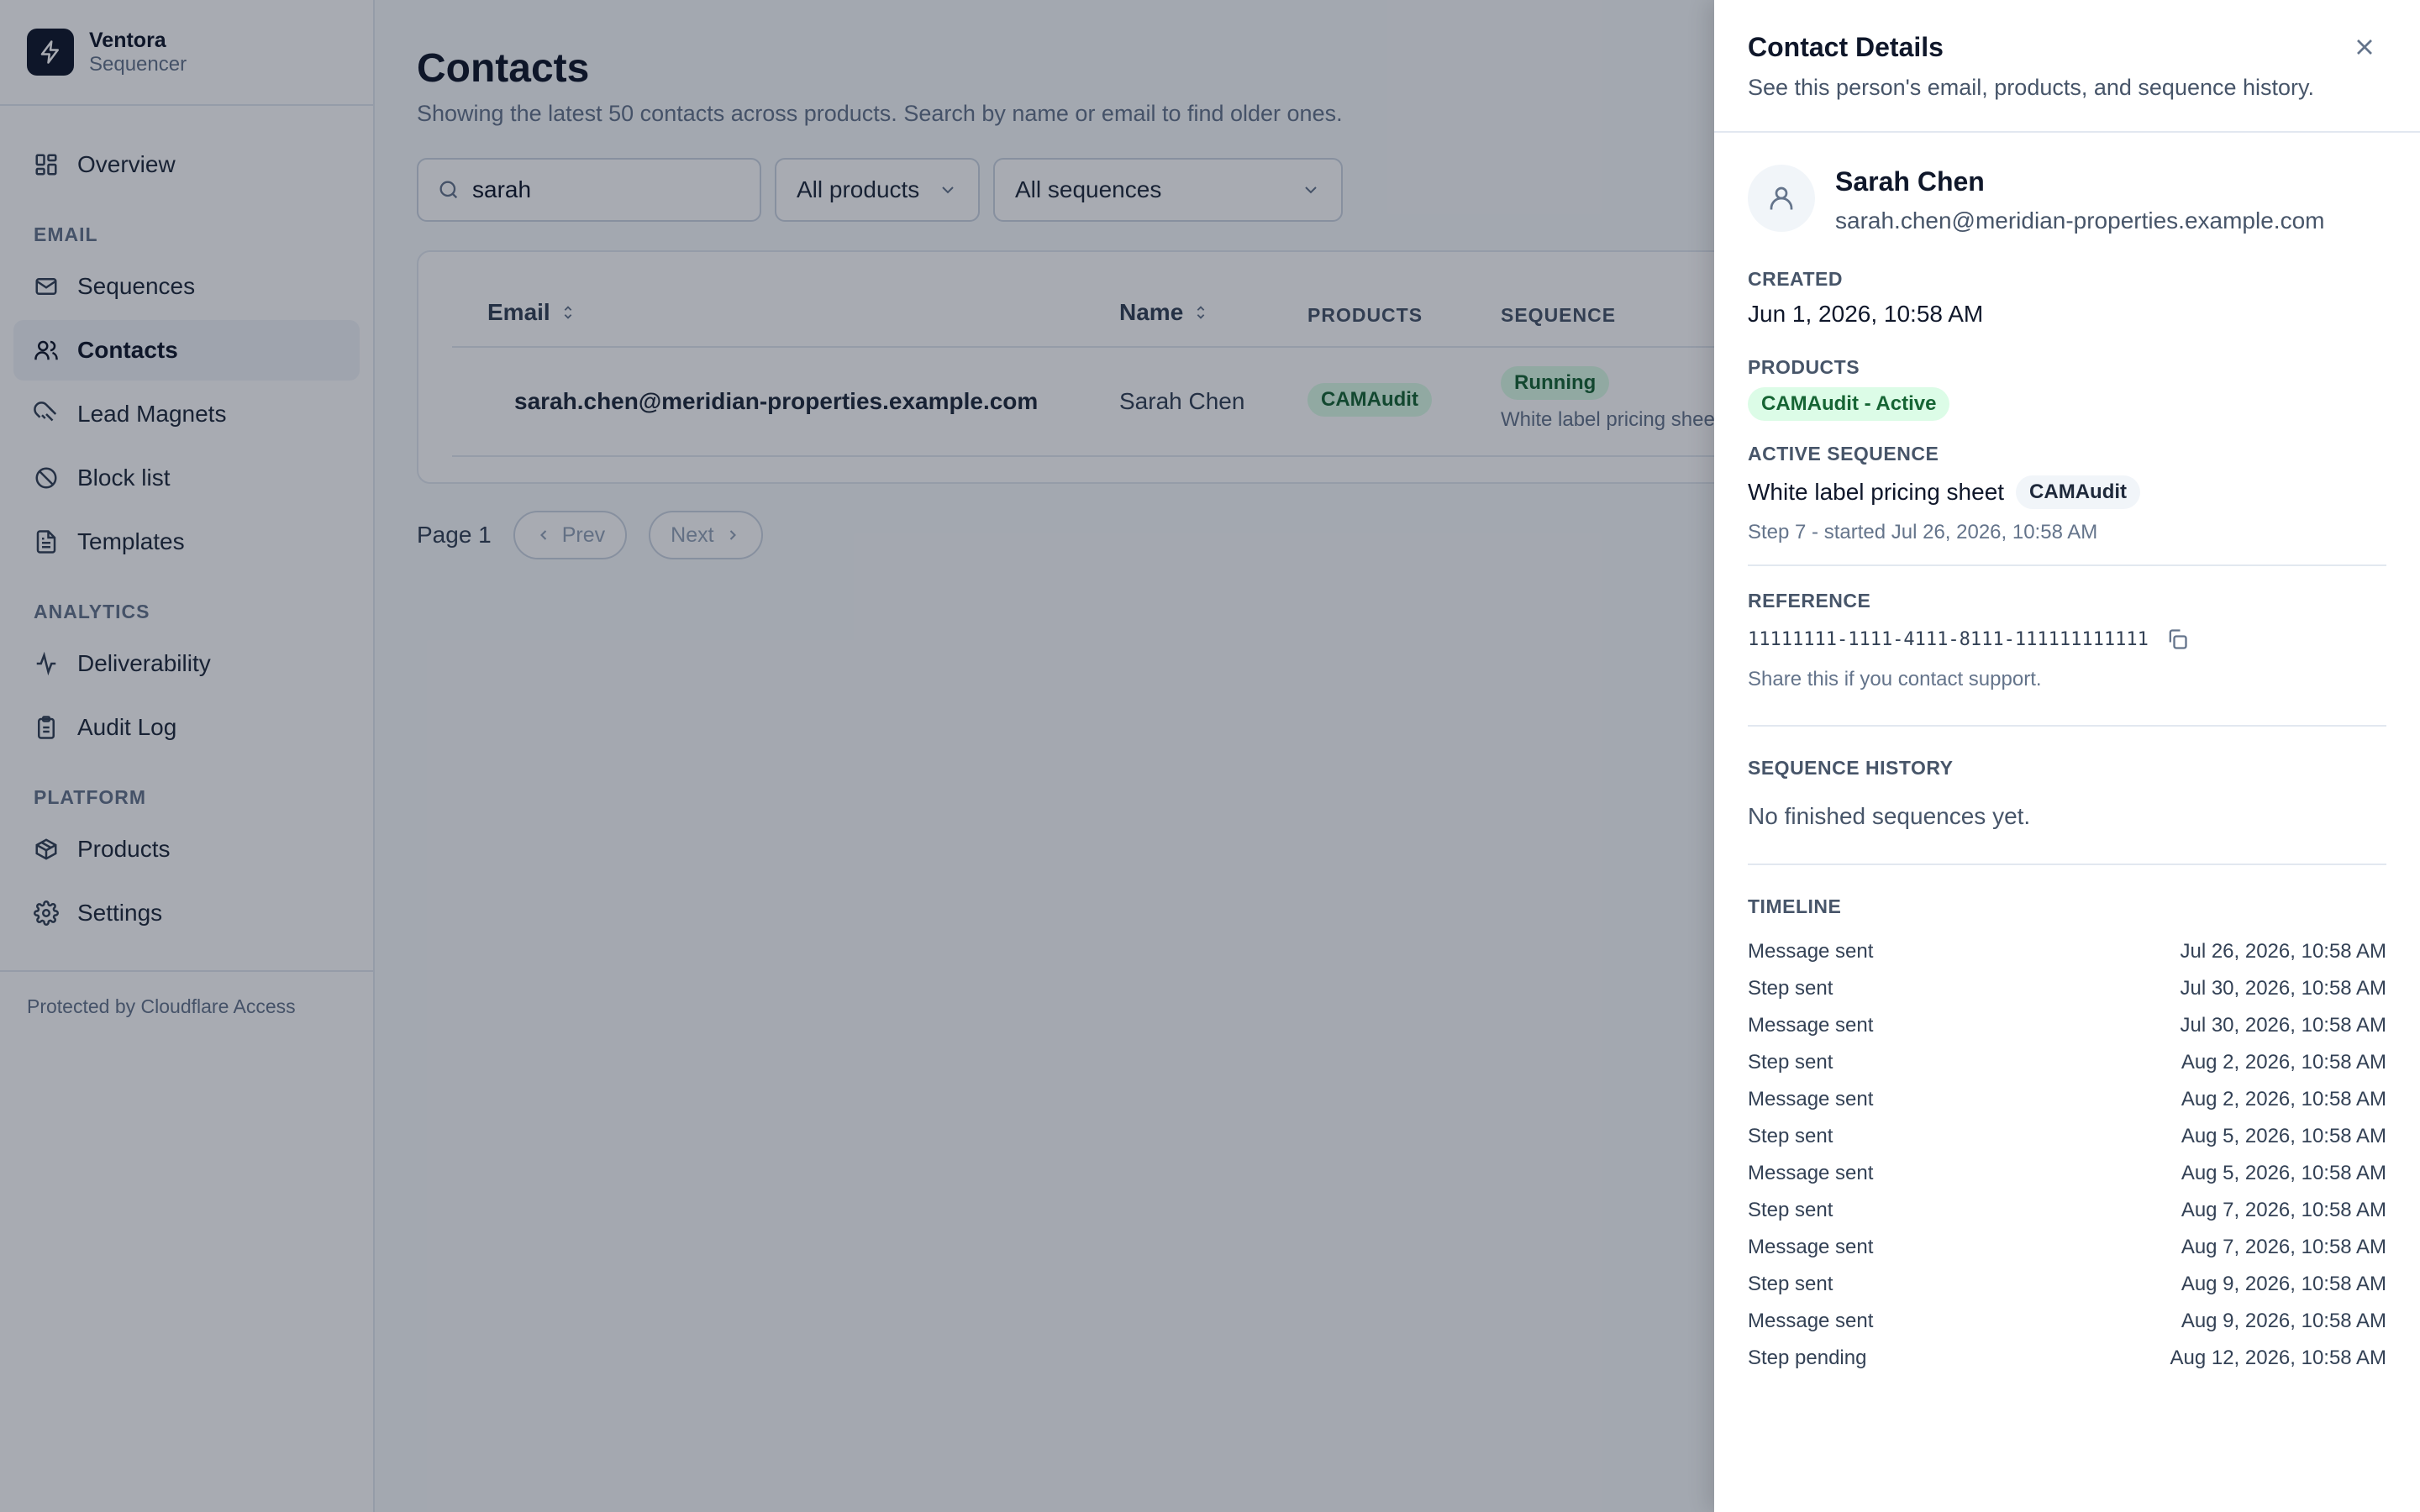 The image size is (2420, 1512). I want to click on timeline-item: Message sent Aug 7, 2026, 10:58 AM, so click(2067, 1247).